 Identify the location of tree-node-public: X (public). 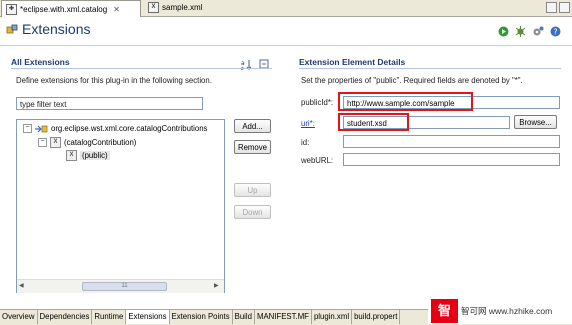
(88, 155).